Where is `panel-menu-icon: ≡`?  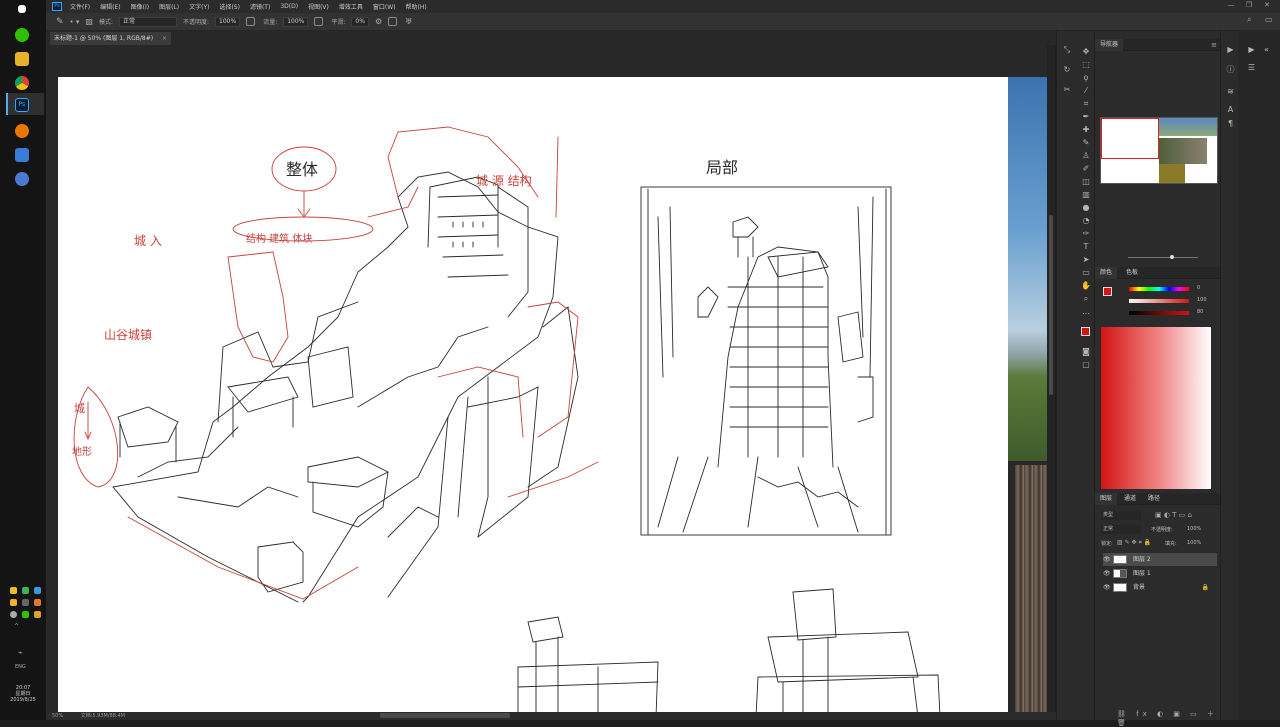 panel-menu-icon: ≡ is located at coordinates (1214, 45).